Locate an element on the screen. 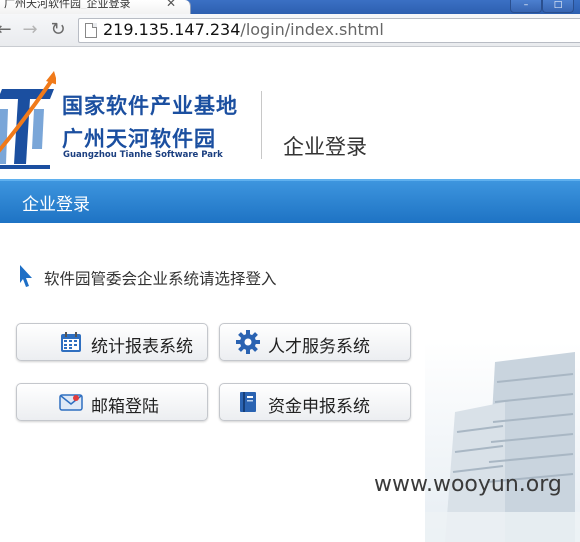 The width and height of the screenshot is (580, 542). button-label: 人才服务系统 is located at coordinates (319, 347).